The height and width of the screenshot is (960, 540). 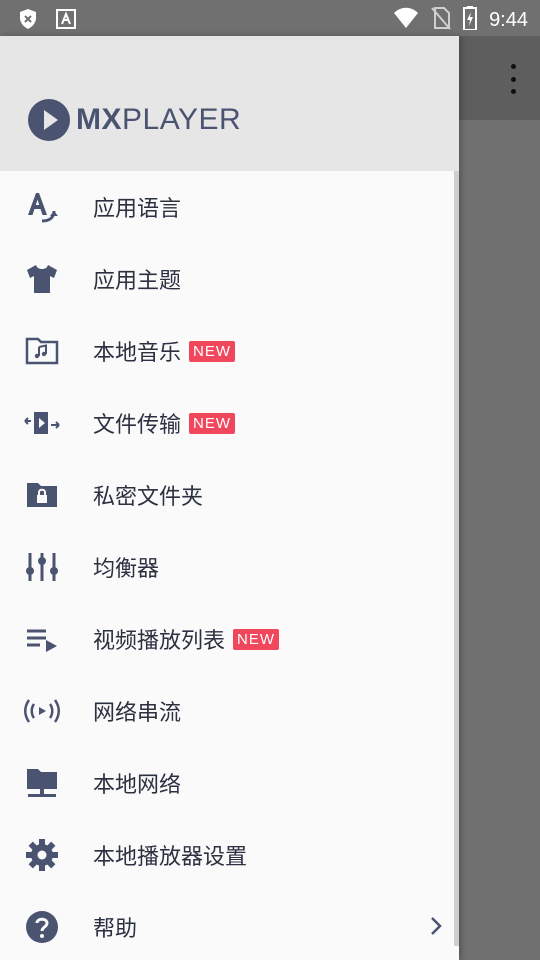 I want to click on menu-item-help: 帮助, so click(x=229, y=925).